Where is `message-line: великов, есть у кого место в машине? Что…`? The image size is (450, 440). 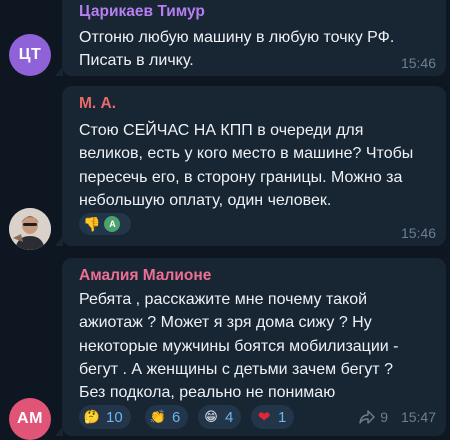
message-line: великов, есть у кого место в машине? Что… is located at coordinates (246, 154).